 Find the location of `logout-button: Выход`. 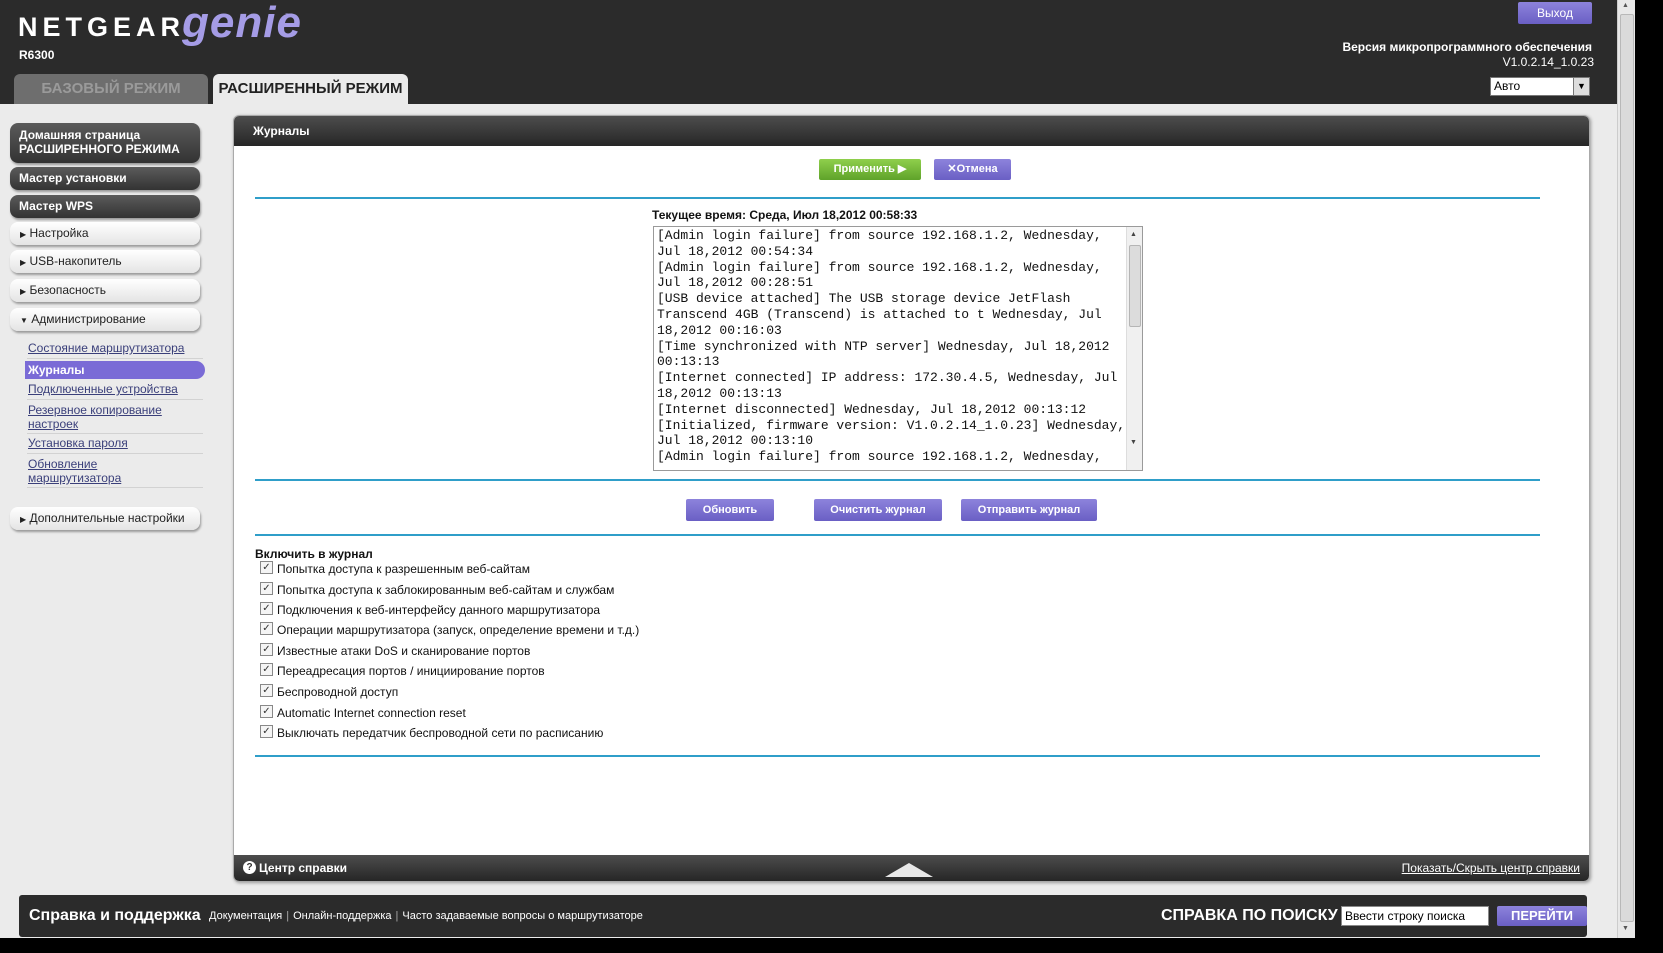

logout-button: Выход is located at coordinates (1555, 13).